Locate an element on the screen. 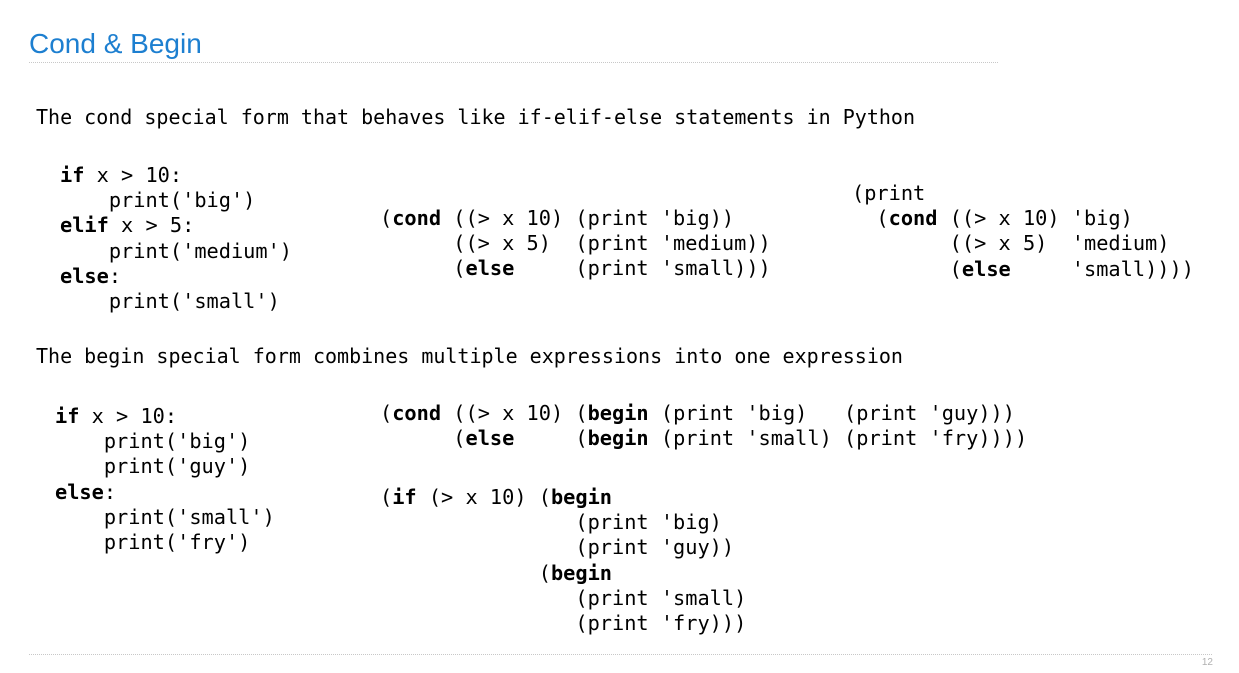 This screenshot has width=1239, height=673. code-keyword: elif is located at coordinates (84, 225).